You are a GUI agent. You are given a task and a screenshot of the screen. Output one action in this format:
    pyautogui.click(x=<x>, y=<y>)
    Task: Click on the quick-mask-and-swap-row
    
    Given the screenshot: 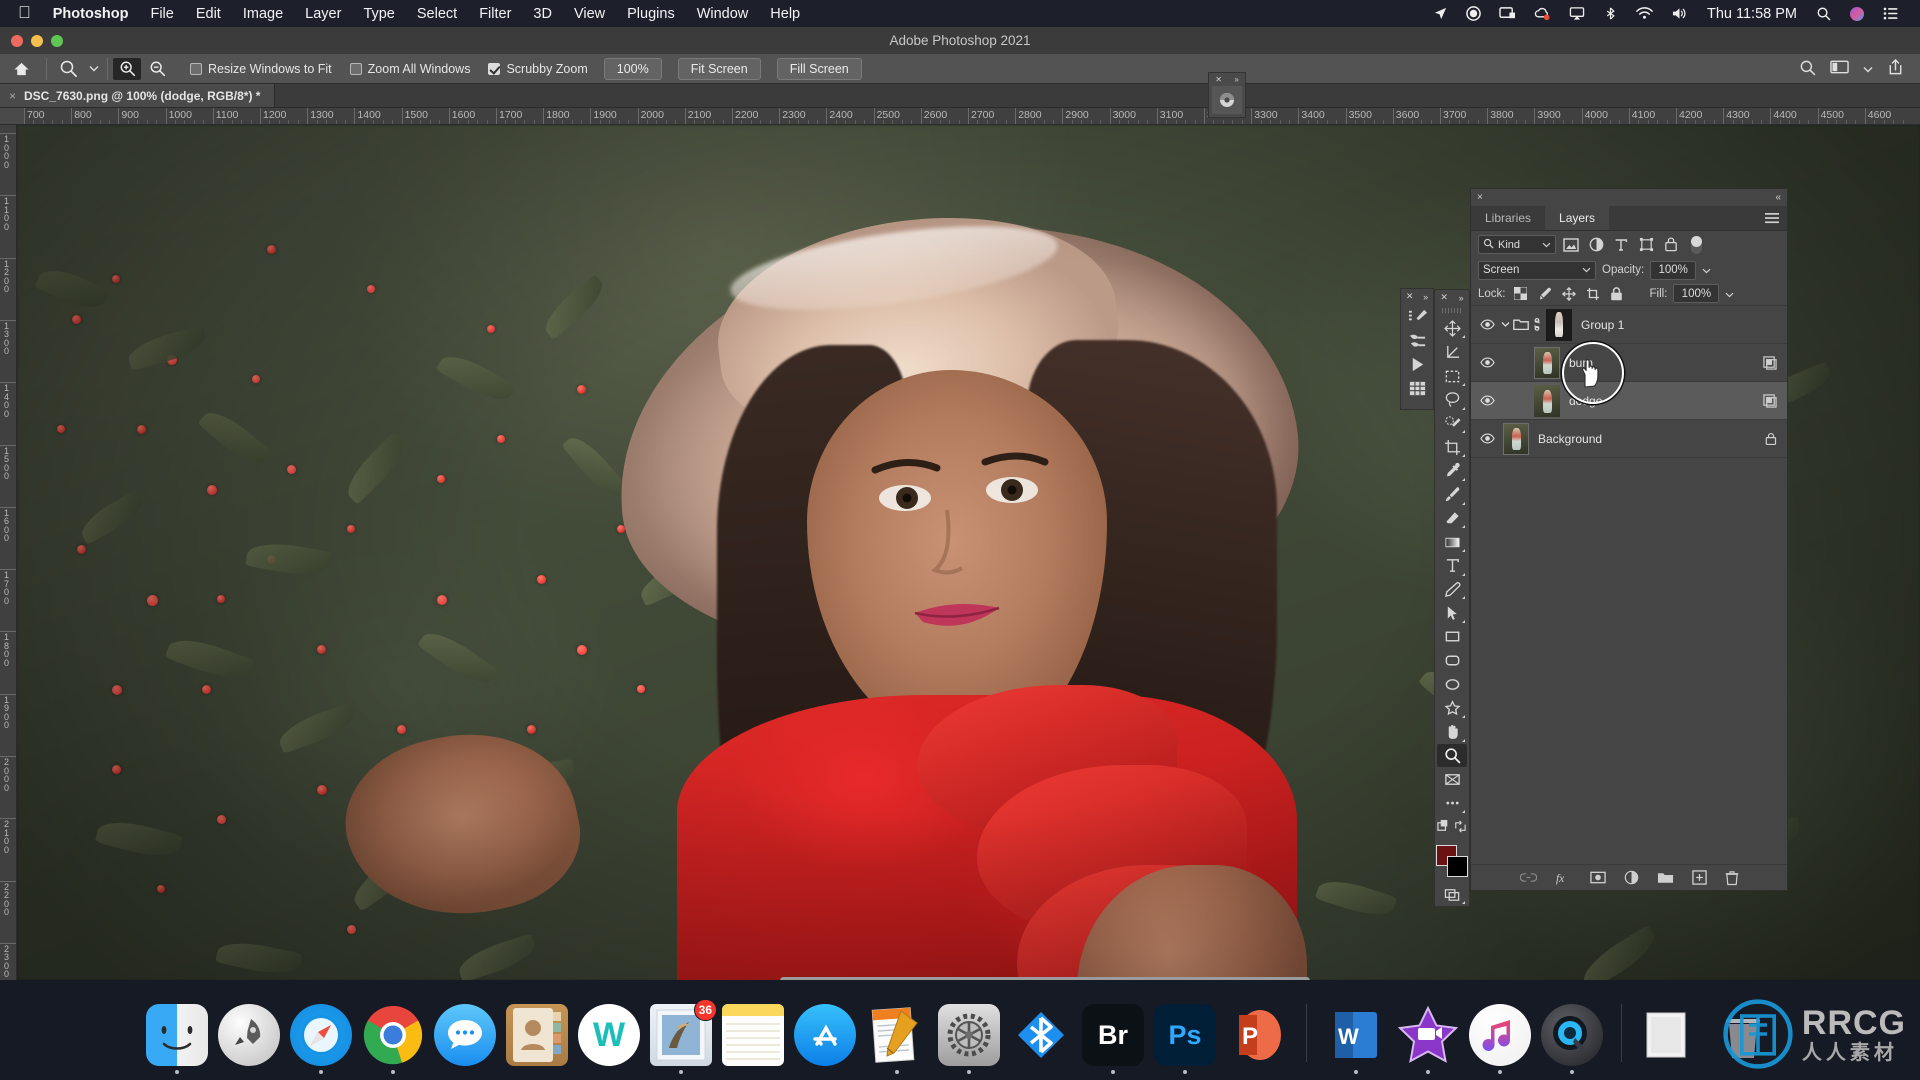 What is the action you would take?
    pyautogui.click(x=1452, y=827)
    